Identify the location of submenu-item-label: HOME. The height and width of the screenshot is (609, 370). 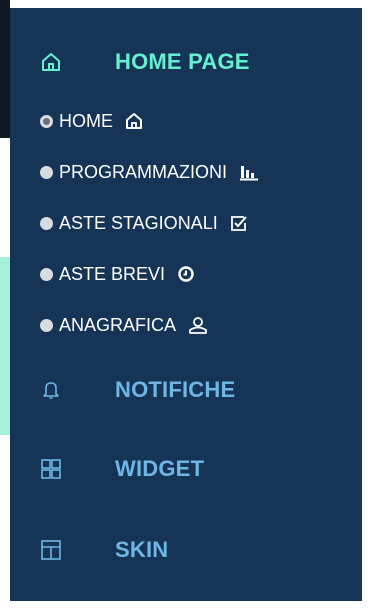
(86, 120).